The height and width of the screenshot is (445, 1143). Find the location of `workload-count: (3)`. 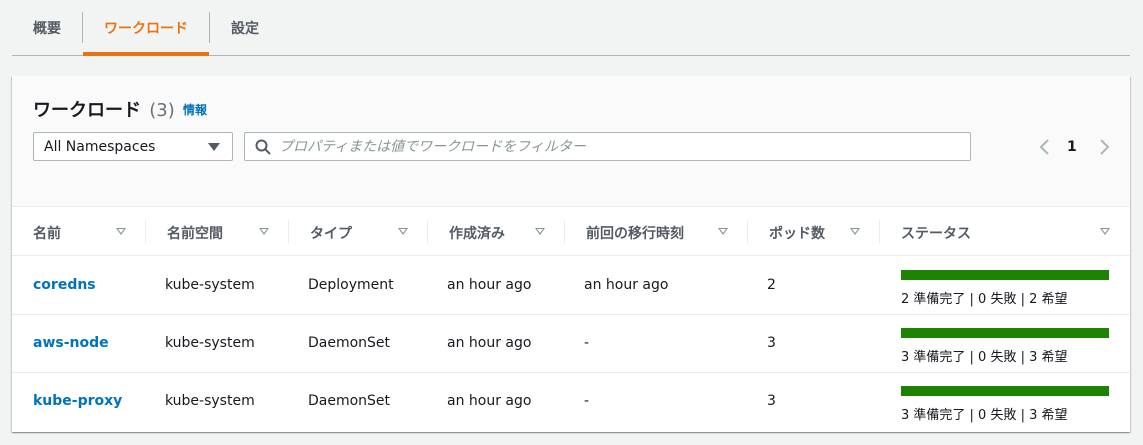

workload-count: (3) is located at coordinates (162, 110).